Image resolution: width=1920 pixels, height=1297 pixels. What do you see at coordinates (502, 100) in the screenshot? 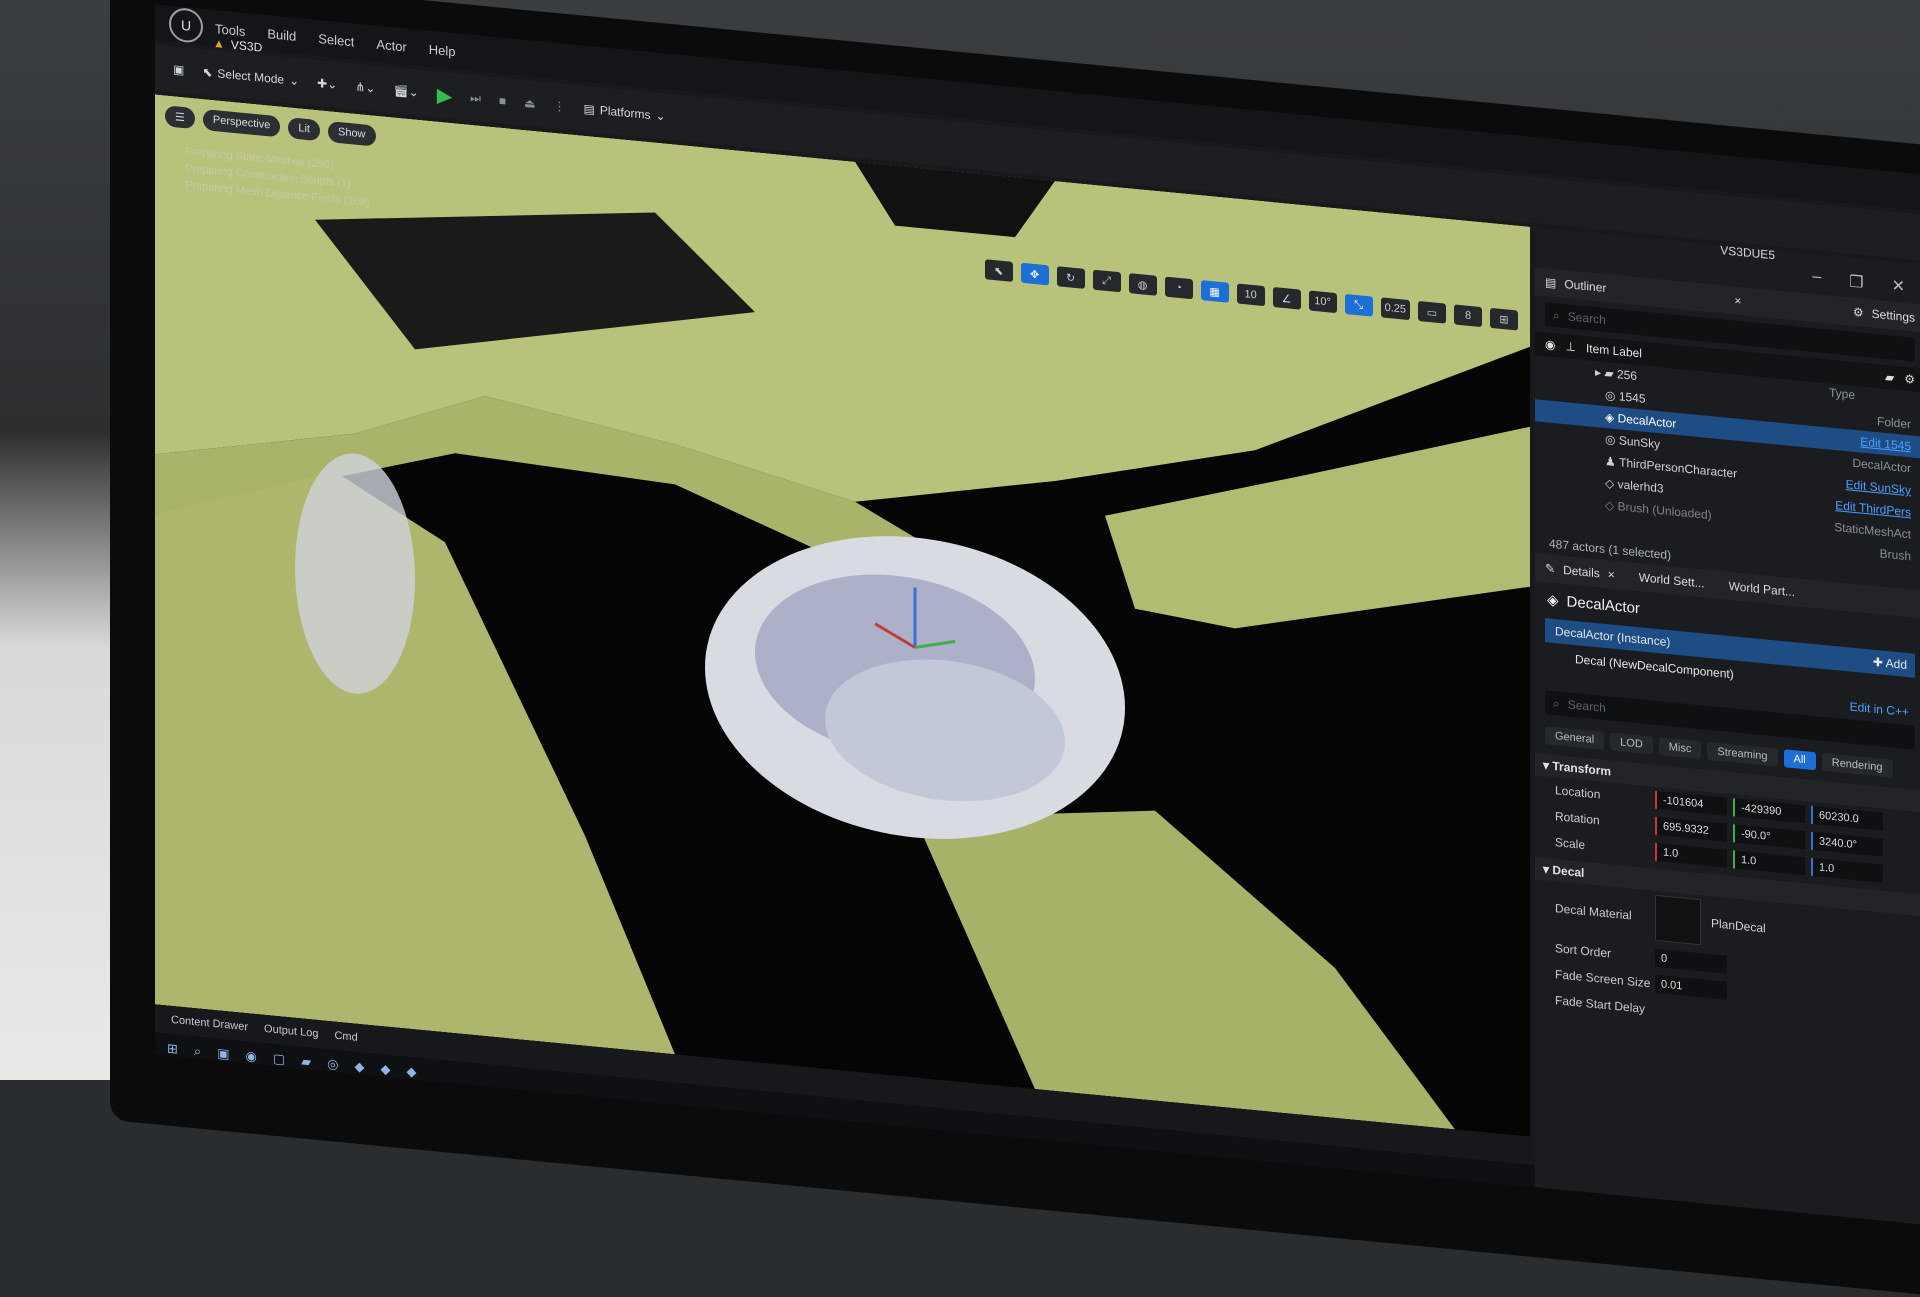
I see `stop-icon: ■` at bounding box center [502, 100].